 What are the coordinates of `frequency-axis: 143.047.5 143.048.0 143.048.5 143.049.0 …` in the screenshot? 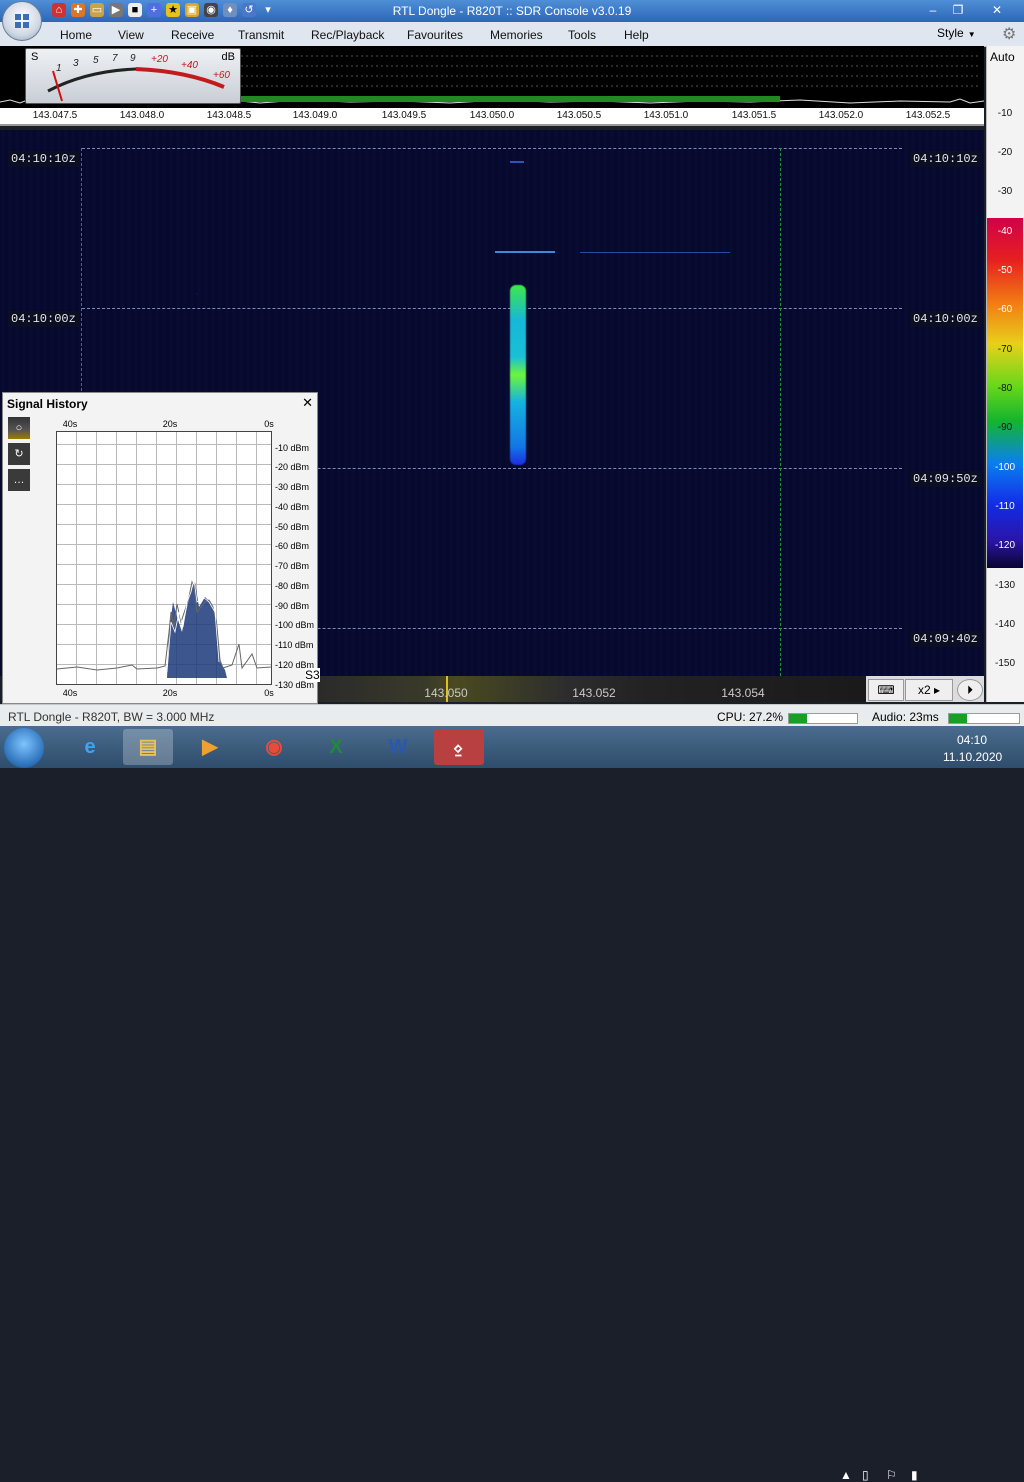 It's located at (492, 117).